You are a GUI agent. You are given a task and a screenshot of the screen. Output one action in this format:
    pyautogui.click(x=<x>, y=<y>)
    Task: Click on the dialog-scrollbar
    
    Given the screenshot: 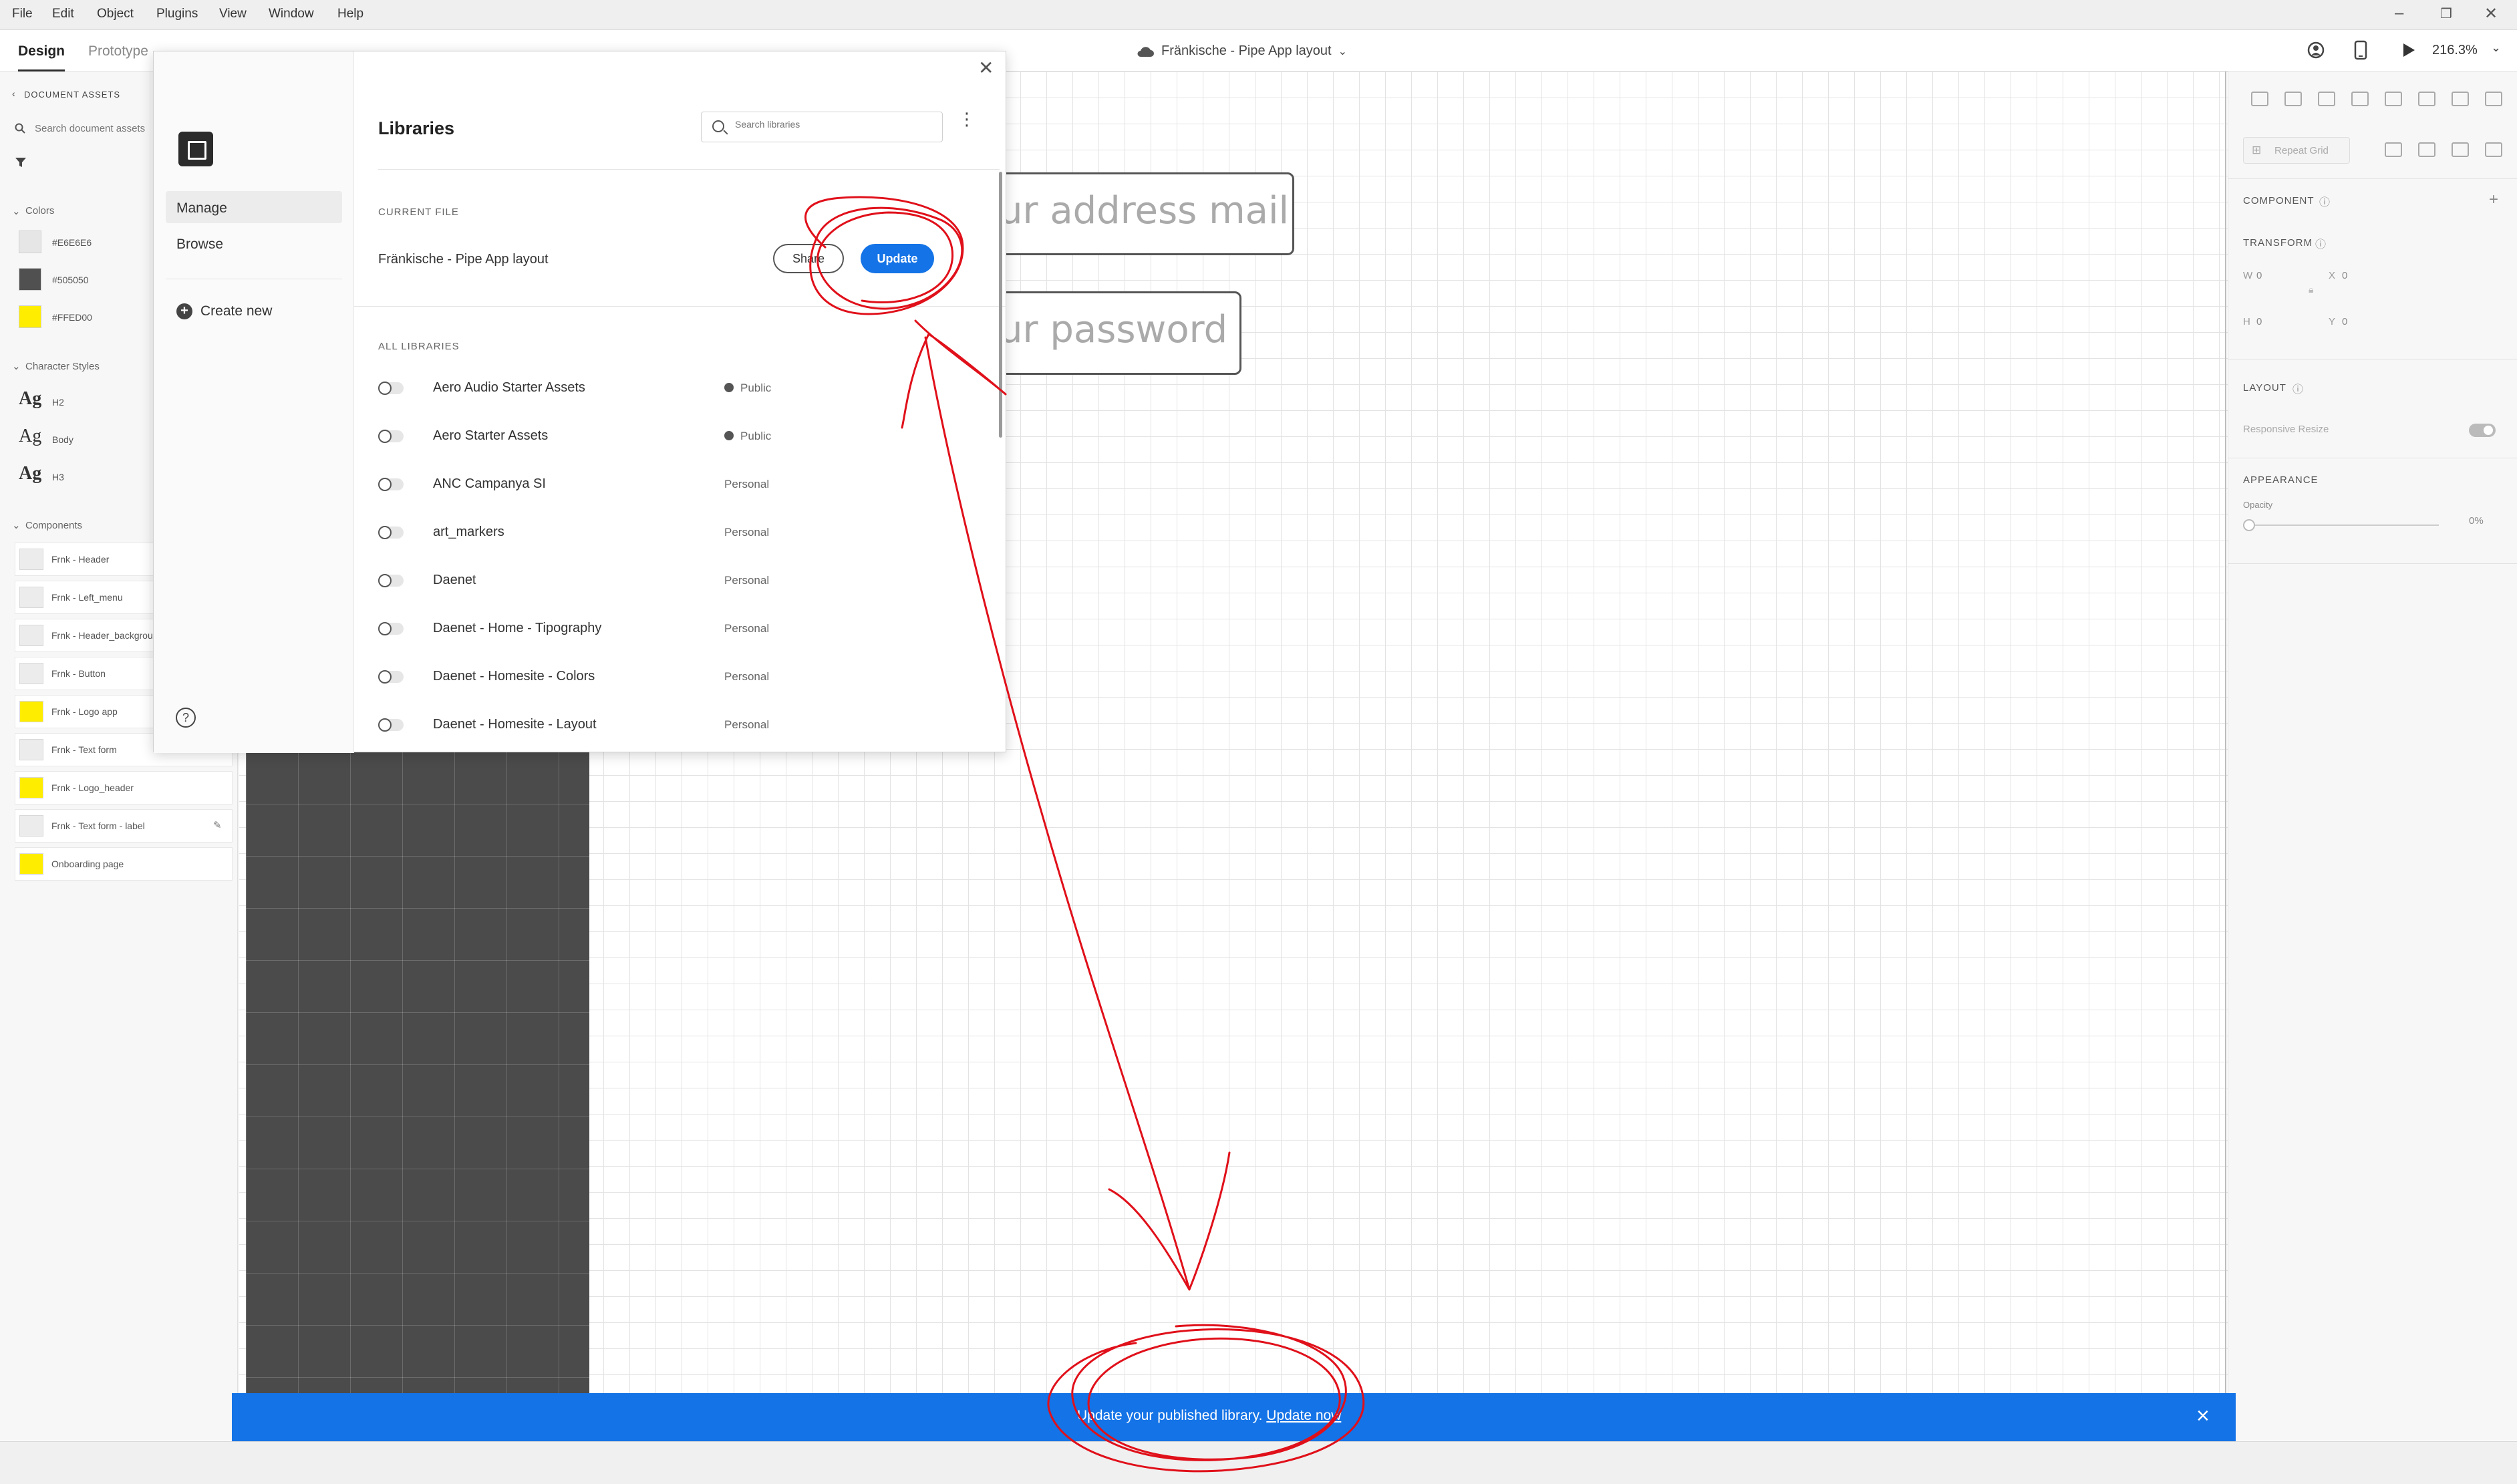 What is the action you would take?
    pyautogui.click(x=1000, y=305)
    